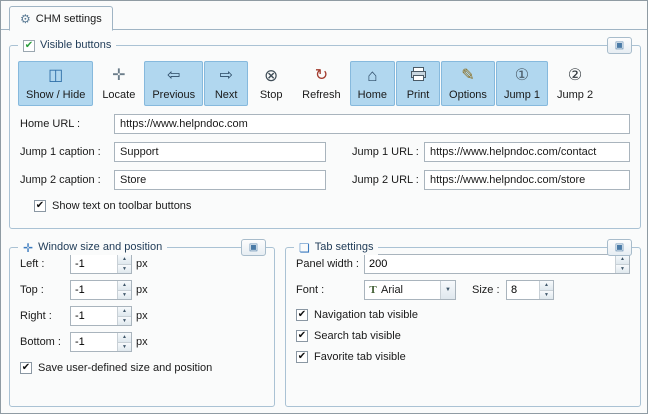 Image resolution: width=648 pixels, height=414 pixels. What do you see at coordinates (527, 180) in the screenshot?
I see `jump2-url-input` at bounding box center [527, 180].